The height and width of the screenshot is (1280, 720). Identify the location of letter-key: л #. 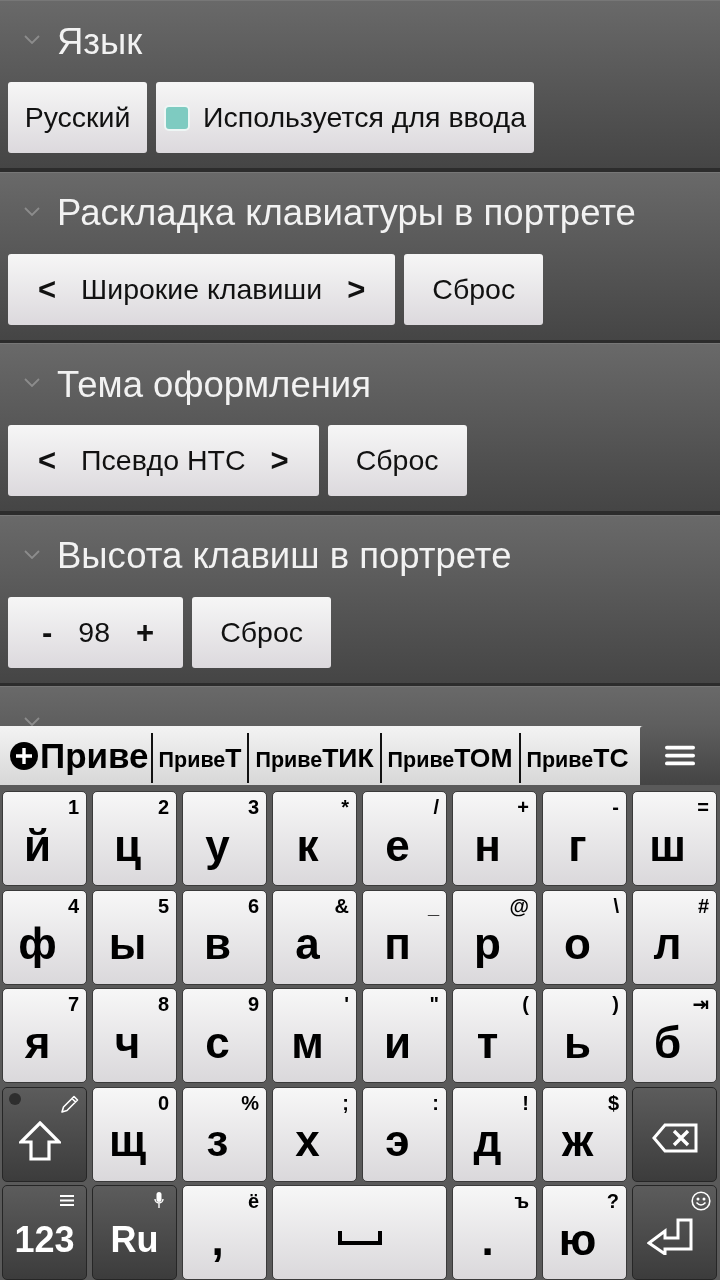
(674, 937).